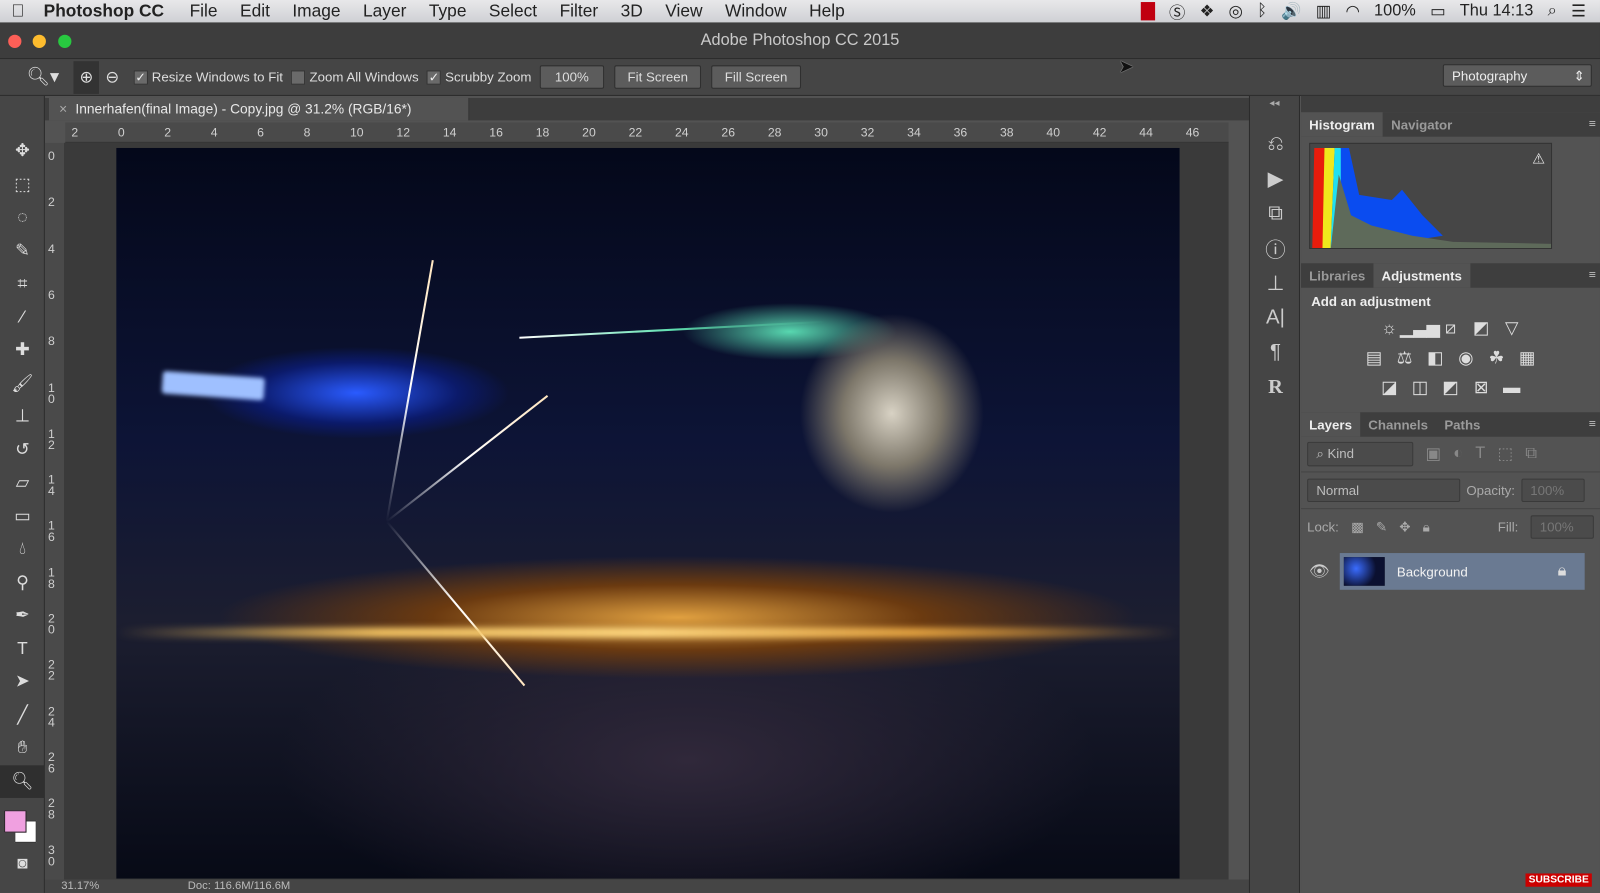  I want to click on minimize-window-button, so click(39, 41).